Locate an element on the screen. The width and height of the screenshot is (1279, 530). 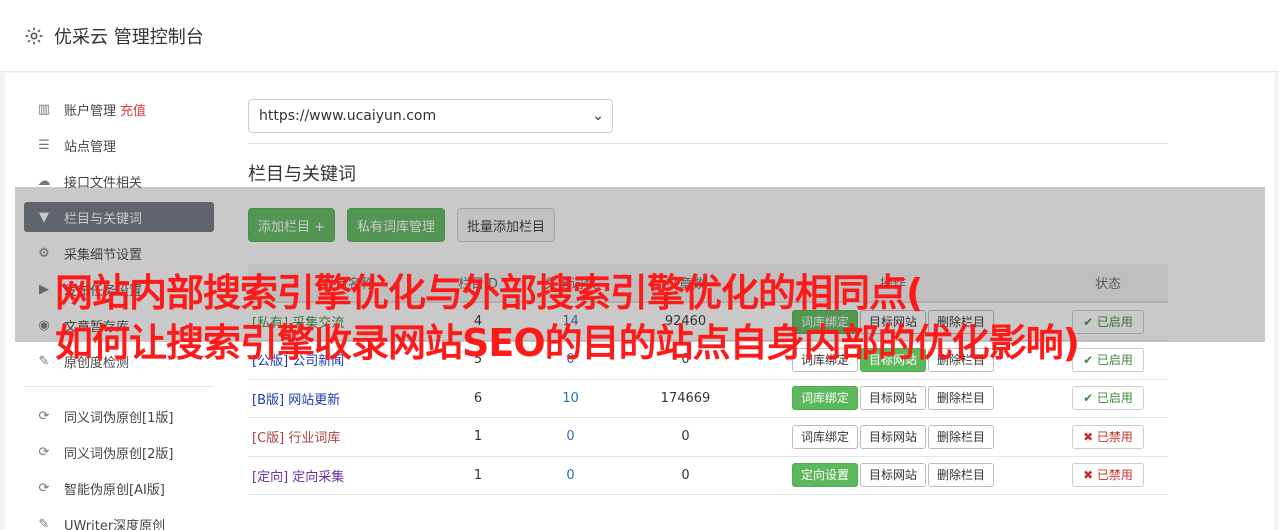
article-count: 174669 is located at coordinates (685, 398).